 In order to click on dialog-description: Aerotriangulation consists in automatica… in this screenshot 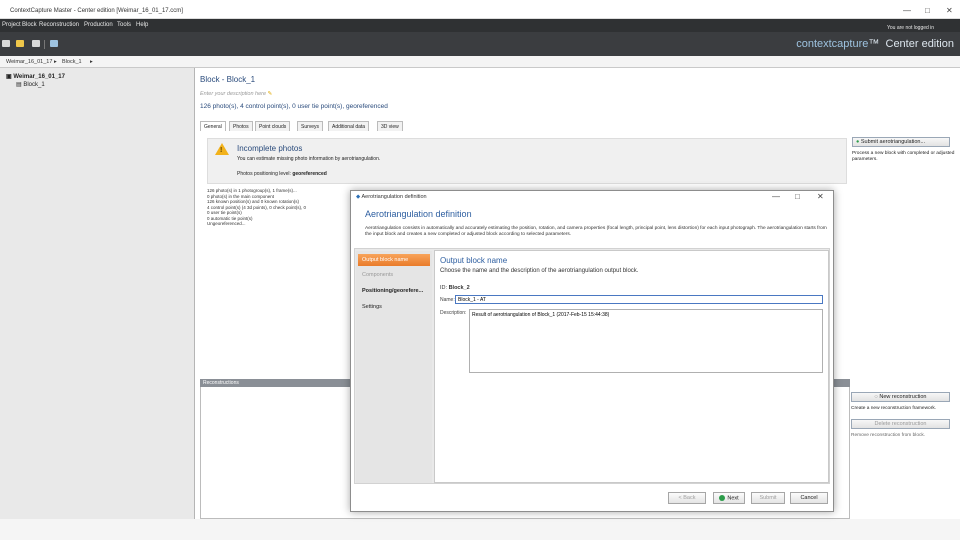, I will do `click(596, 231)`.